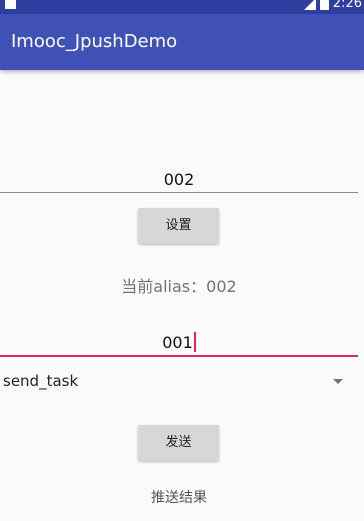 The image size is (364, 521). I want to click on status-indicators: 2:26, so click(332, 5).